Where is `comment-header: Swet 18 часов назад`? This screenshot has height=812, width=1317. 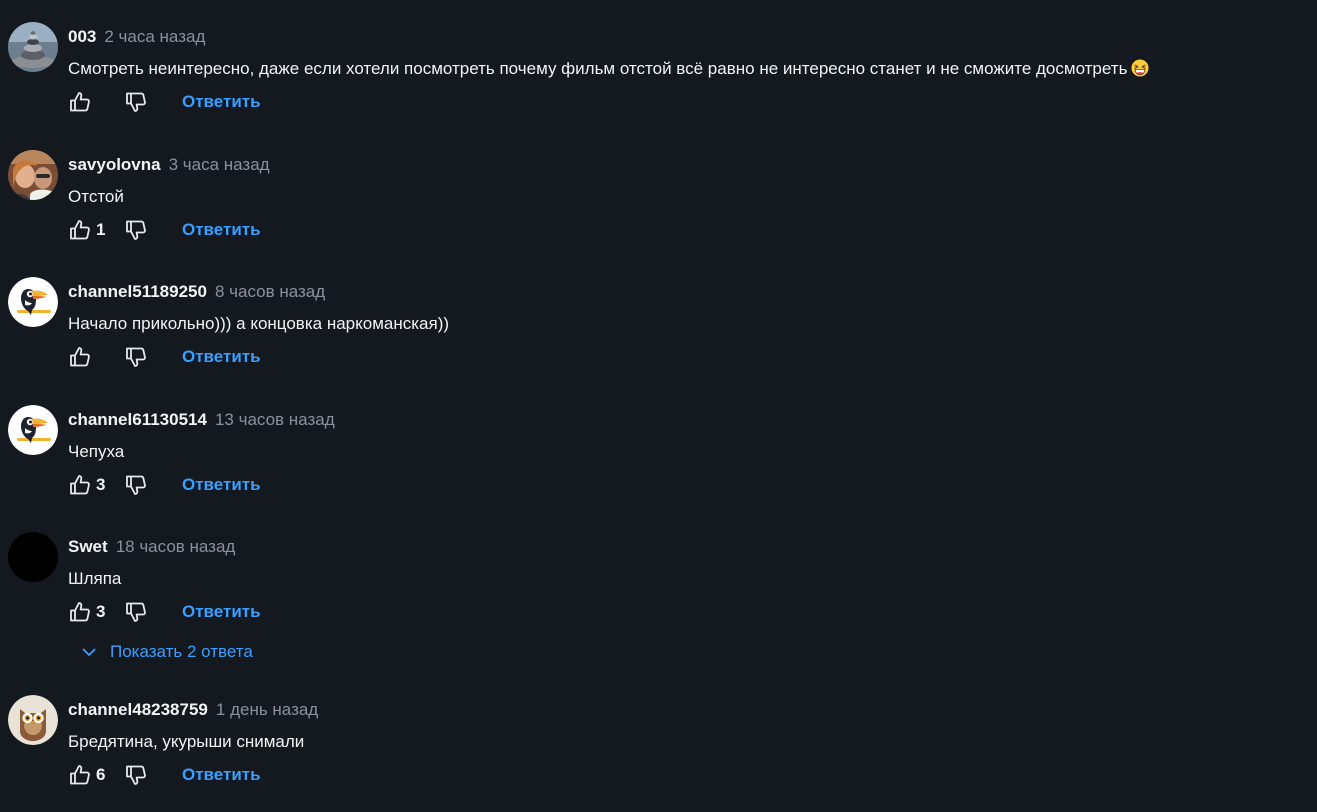
comment-header: Swet 18 часов назад is located at coordinates (151, 547).